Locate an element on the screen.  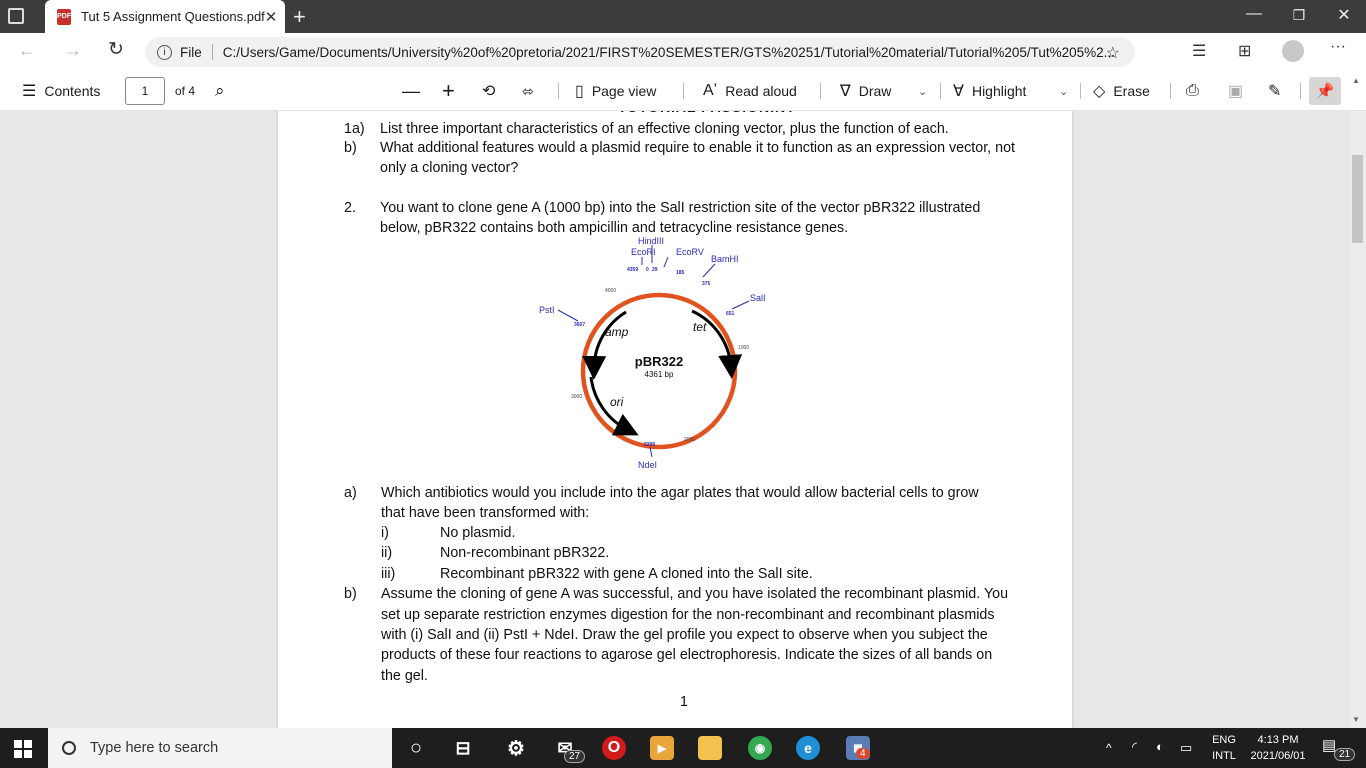
pdf-file-icon: PDF is located at coordinates (64, 16).